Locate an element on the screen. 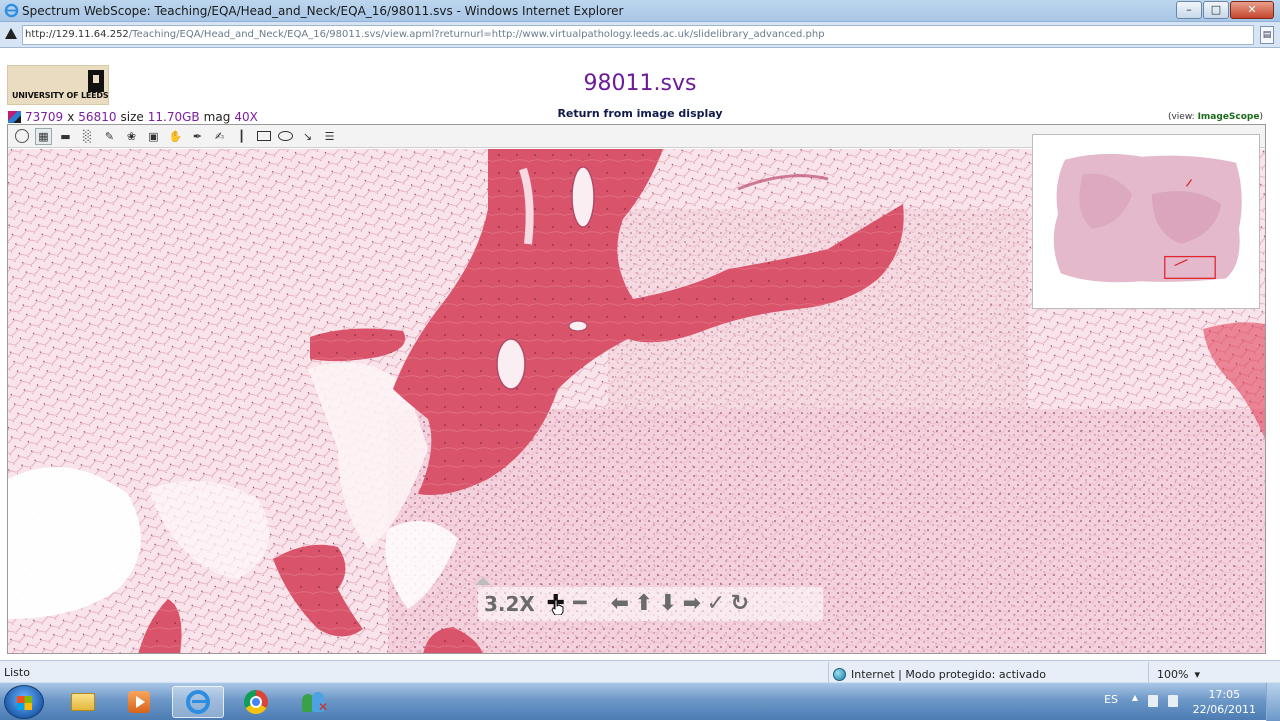 This screenshot has height=721, width=1280. clock-time: 17:05 is located at coordinates (1224, 694).